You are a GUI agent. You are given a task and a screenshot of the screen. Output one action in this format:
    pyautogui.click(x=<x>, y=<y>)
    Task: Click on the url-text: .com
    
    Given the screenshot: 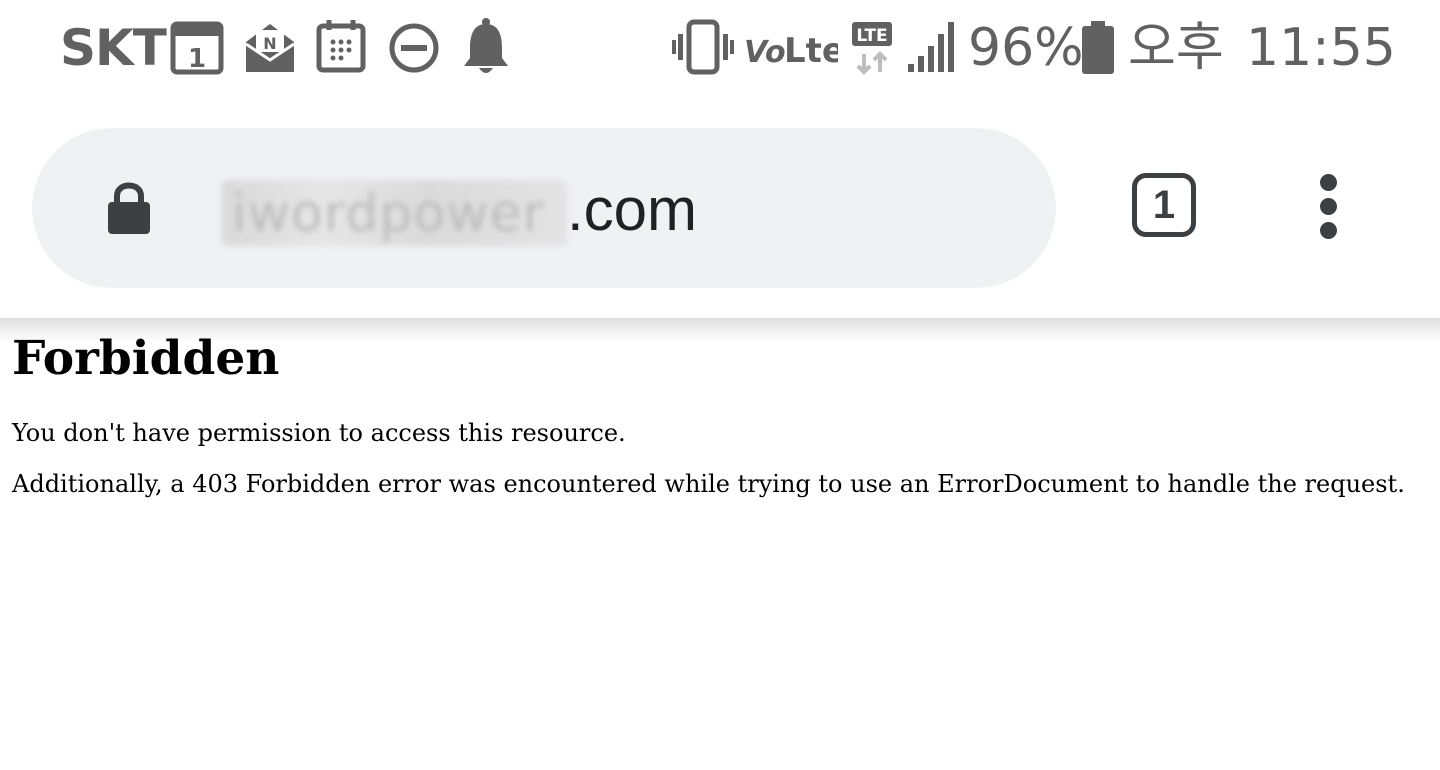 What is the action you would take?
    pyautogui.click(x=632, y=210)
    